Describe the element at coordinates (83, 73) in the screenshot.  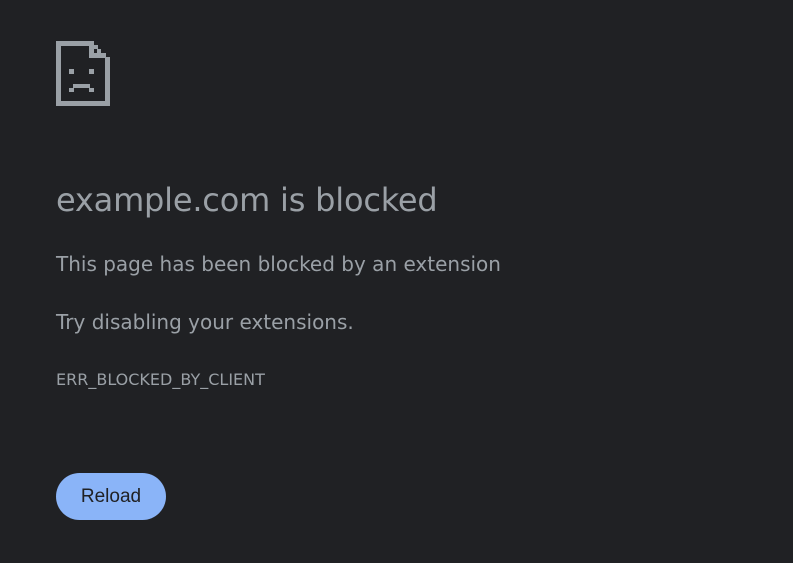
I see `sad-page-icon` at that location.